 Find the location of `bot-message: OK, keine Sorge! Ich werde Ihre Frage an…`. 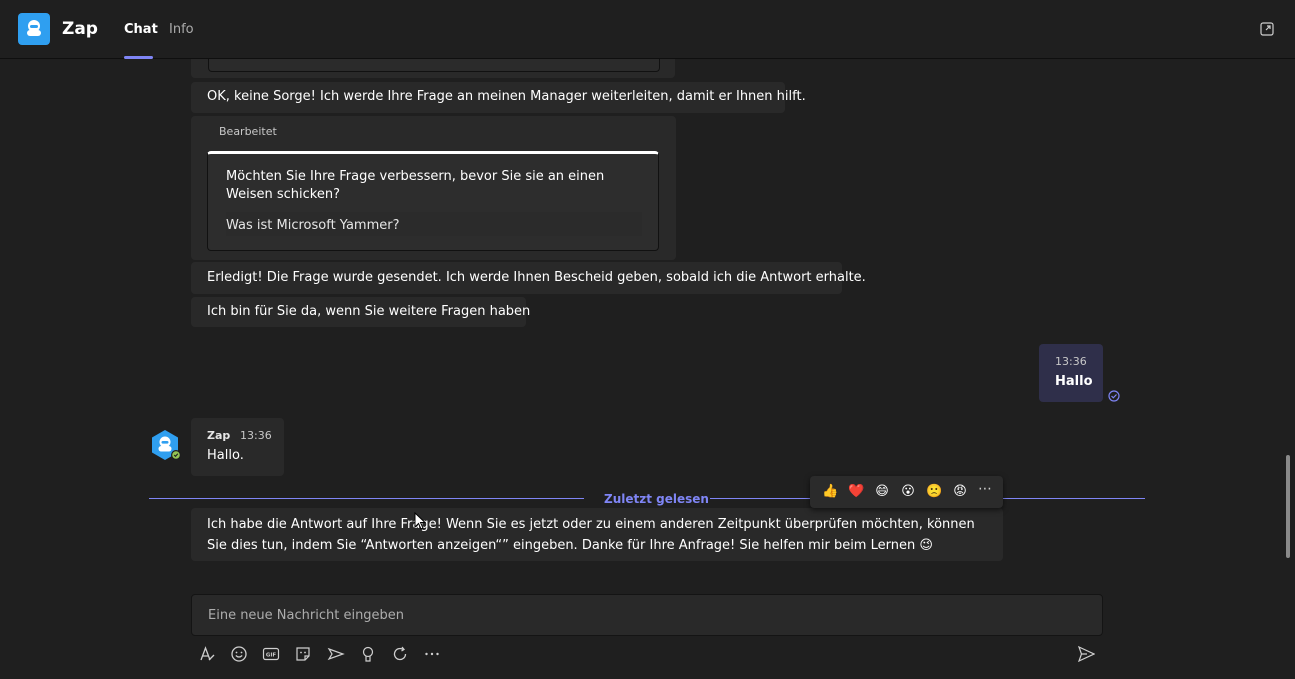

bot-message: OK, keine Sorge! Ich werde Ihre Frage an… is located at coordinates (498, 97).